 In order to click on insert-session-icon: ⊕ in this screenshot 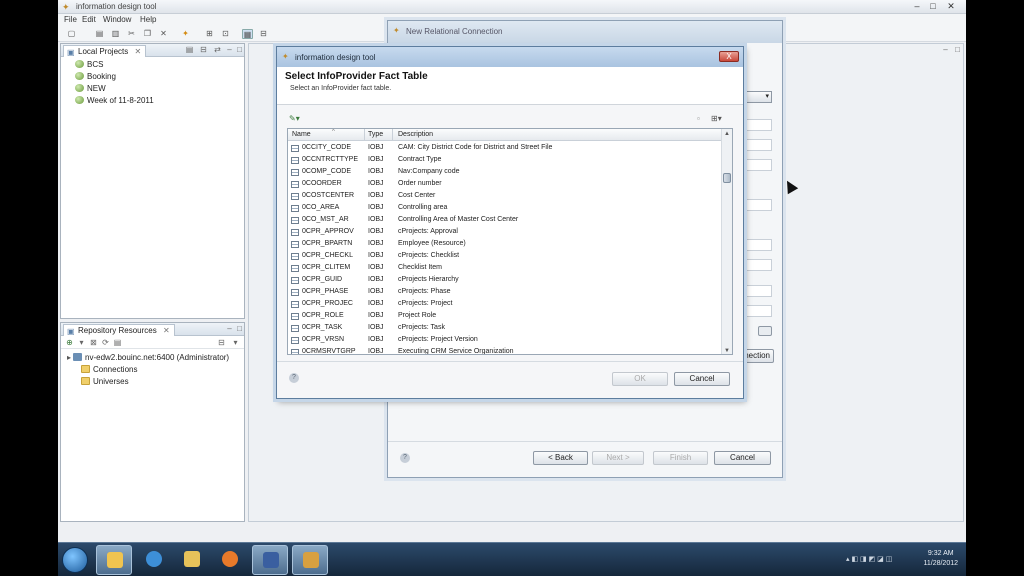, I will do `click(69, 343)`.